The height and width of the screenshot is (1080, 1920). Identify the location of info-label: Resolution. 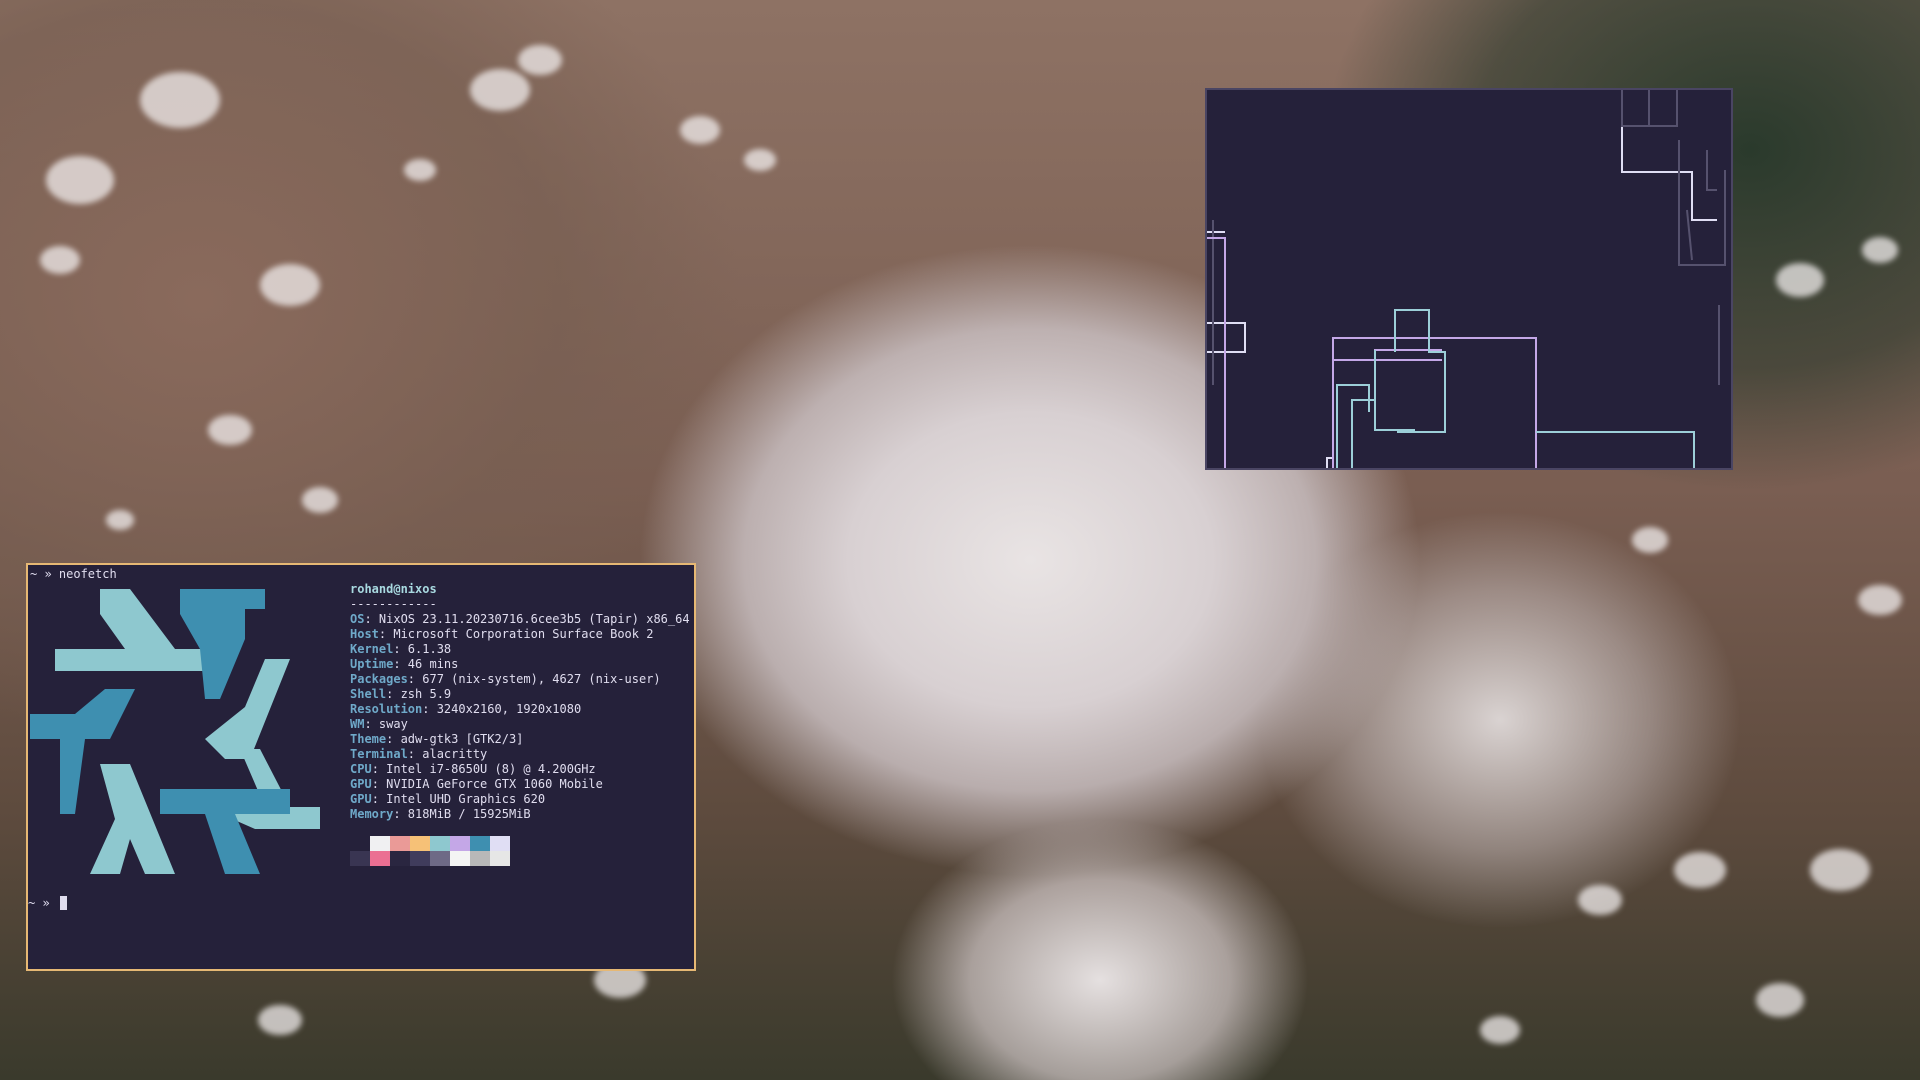
(386, 709).